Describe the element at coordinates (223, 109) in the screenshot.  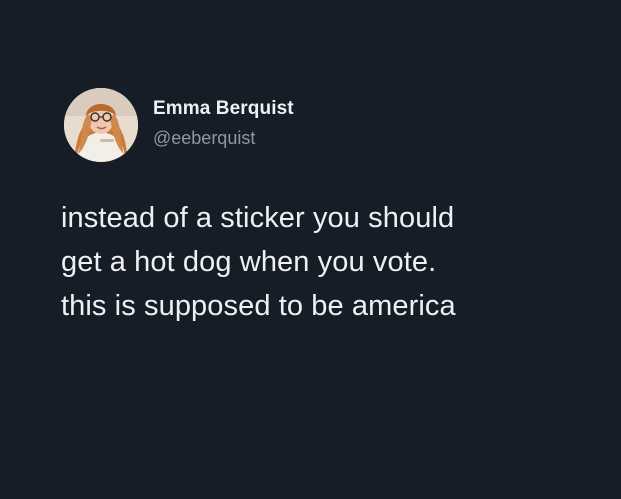
I see `author-name: Emma Berquist` at that location.